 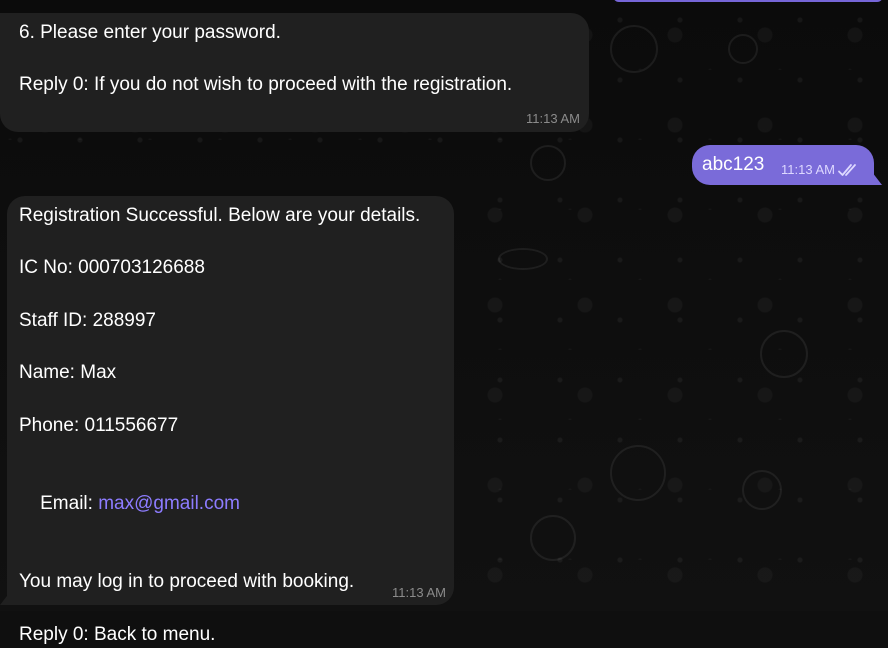 What do you see at coordinates (150, 32) in the screenshot?
I see `message-line: 6. Please enter your password.` at bounding box center [150, 32].